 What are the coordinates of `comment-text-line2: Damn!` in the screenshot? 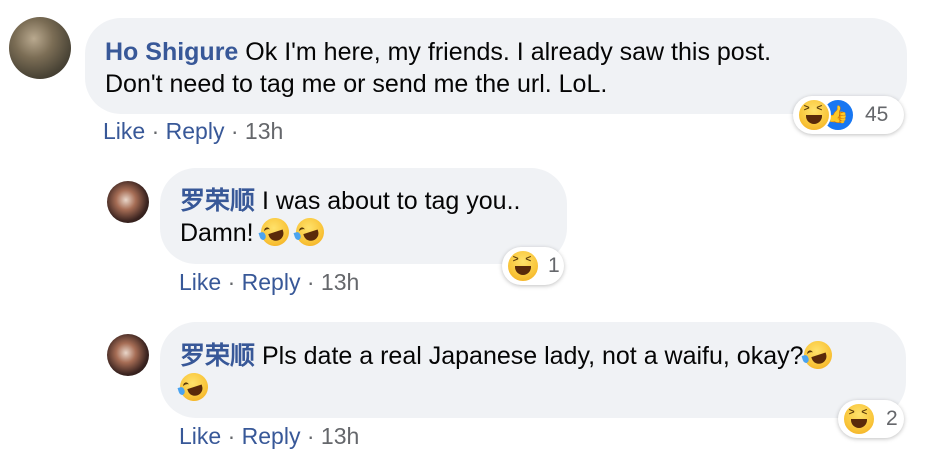 It's located at (217, 233).